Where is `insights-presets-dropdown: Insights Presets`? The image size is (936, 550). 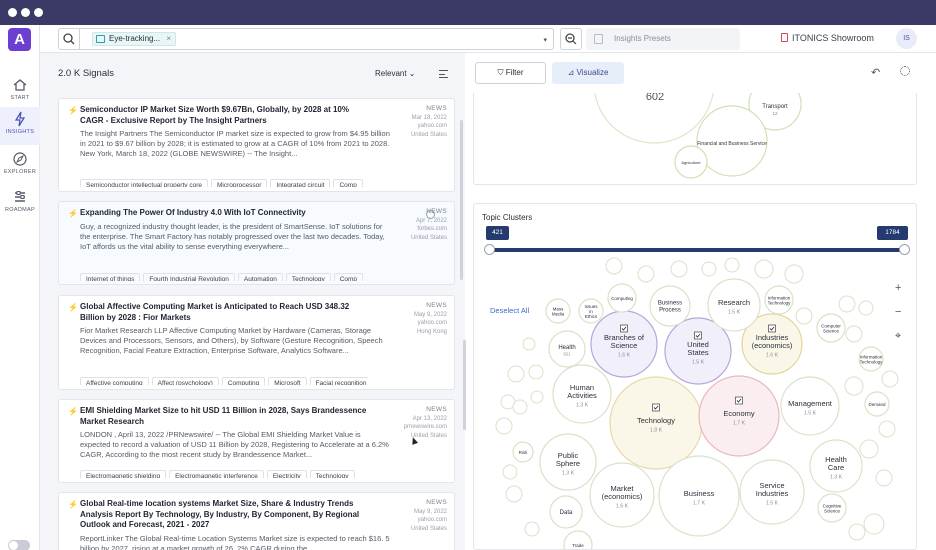 insights-presets-dropdown: Insights Presets is located at coordinates (663, 39).